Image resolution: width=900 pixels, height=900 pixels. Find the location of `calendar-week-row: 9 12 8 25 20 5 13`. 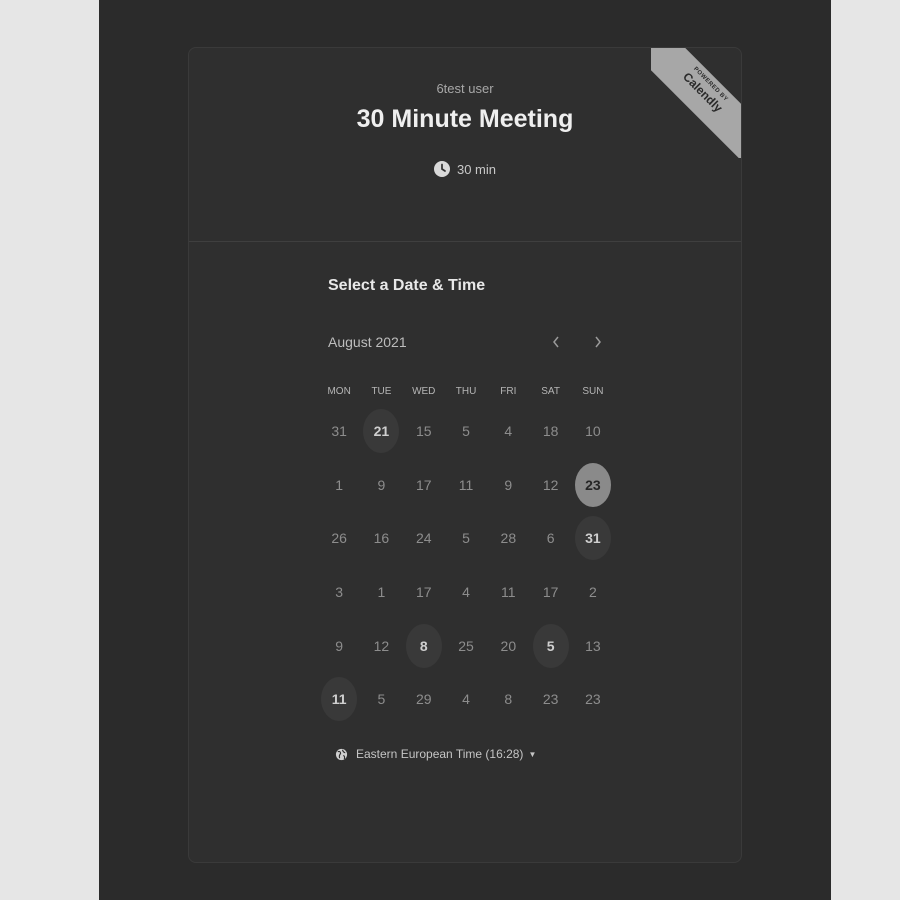

calendar-week-row: 9 12 8 25 20 5 13 is located at coordinates (466, 646).